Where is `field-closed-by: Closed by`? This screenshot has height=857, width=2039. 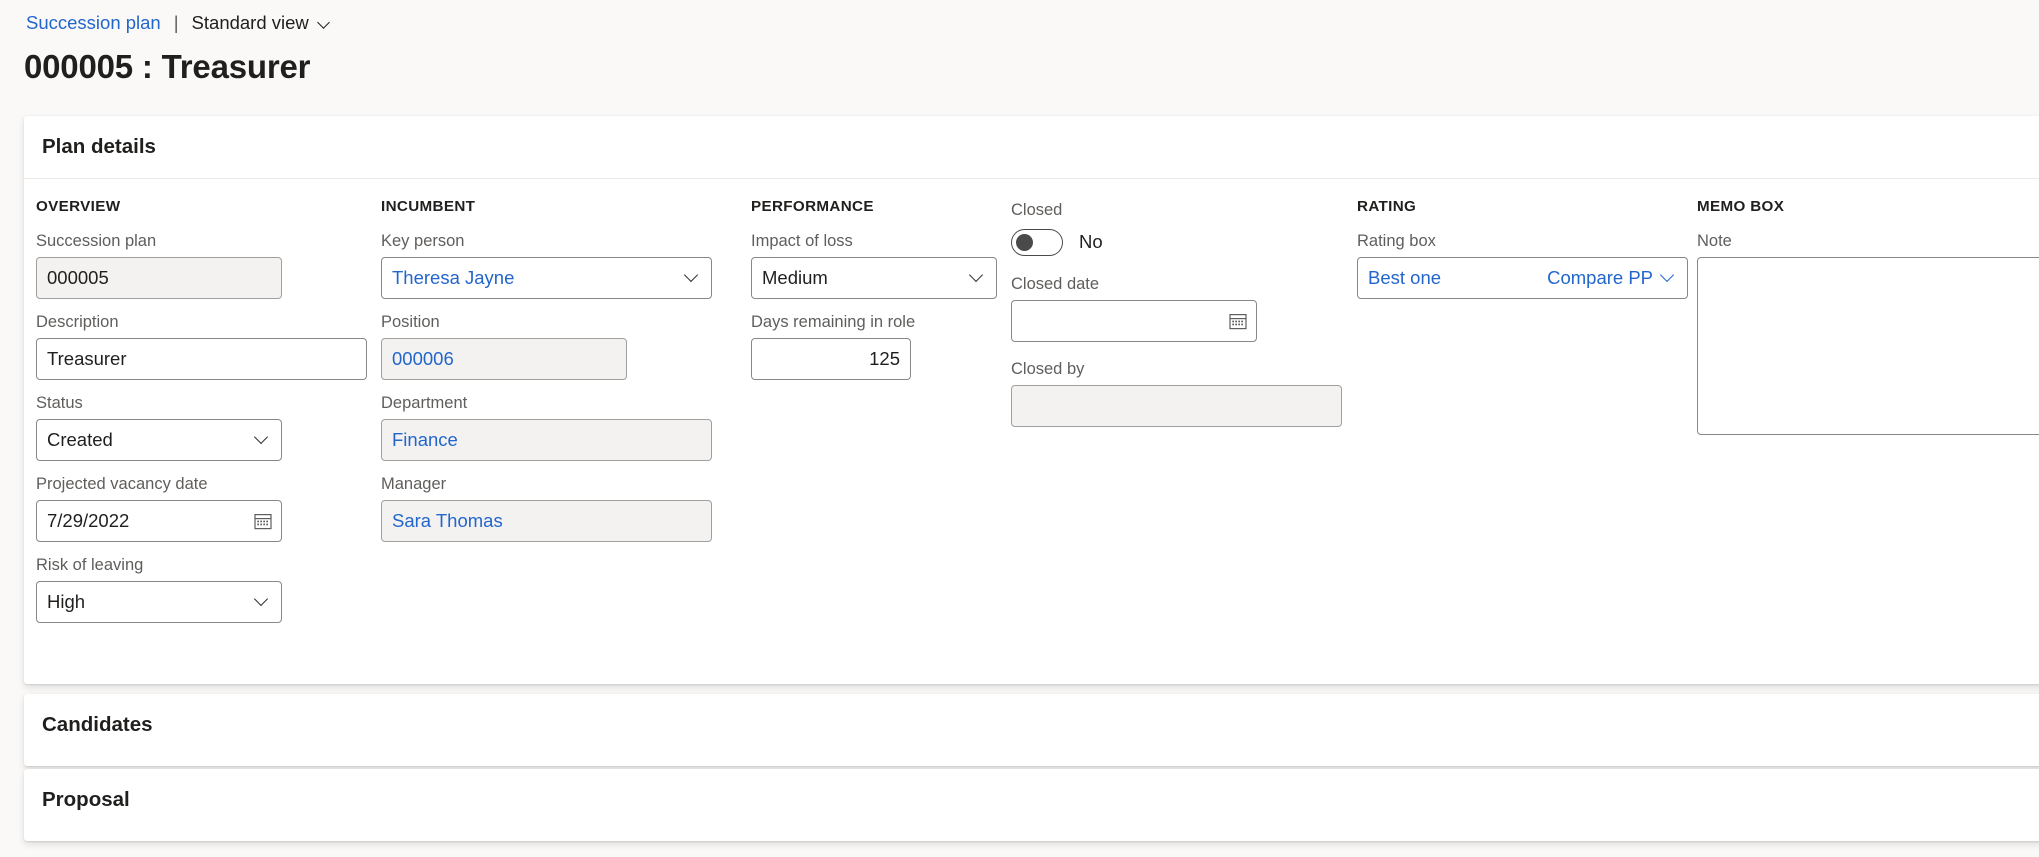 field-closed-by: Closed by is located at coordinates (1176, 392).